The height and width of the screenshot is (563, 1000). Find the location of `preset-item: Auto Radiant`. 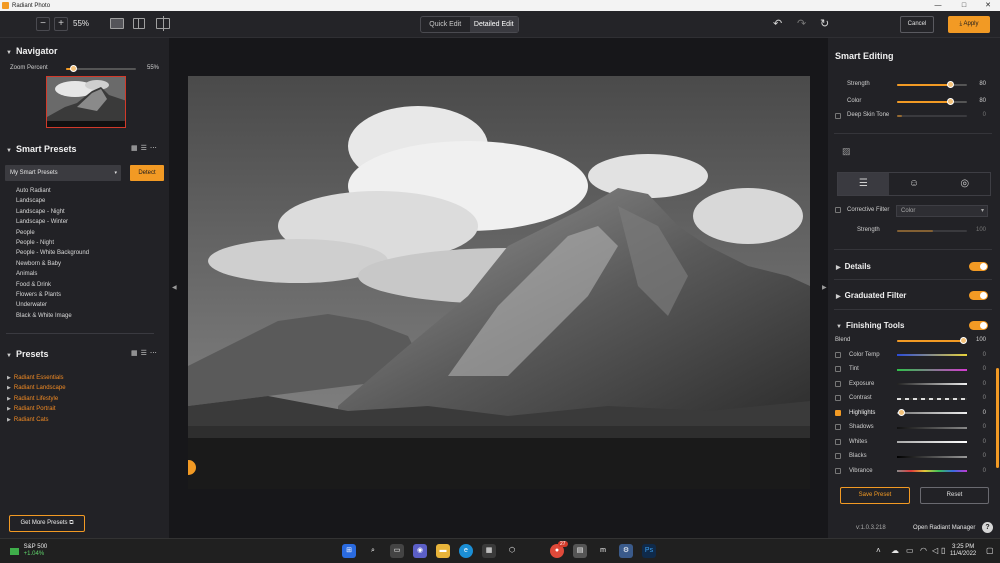

preset-item: Auto Radiant is located at coordinates (52, 191).